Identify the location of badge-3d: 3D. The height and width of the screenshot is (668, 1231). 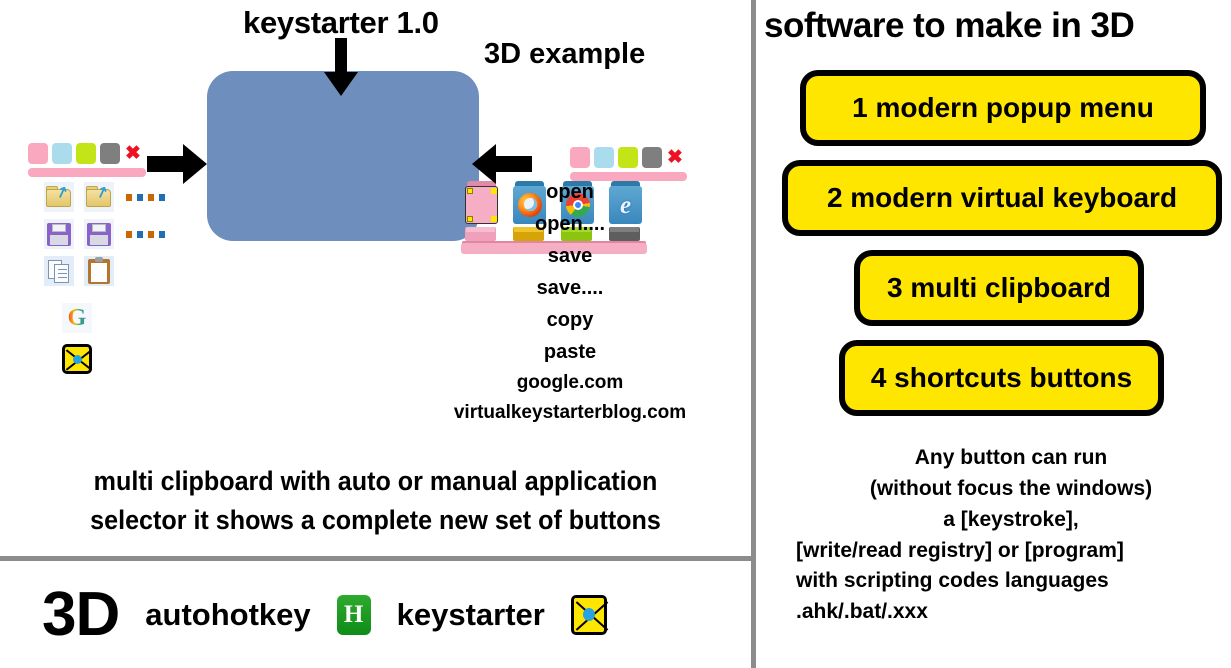
(81, 614).